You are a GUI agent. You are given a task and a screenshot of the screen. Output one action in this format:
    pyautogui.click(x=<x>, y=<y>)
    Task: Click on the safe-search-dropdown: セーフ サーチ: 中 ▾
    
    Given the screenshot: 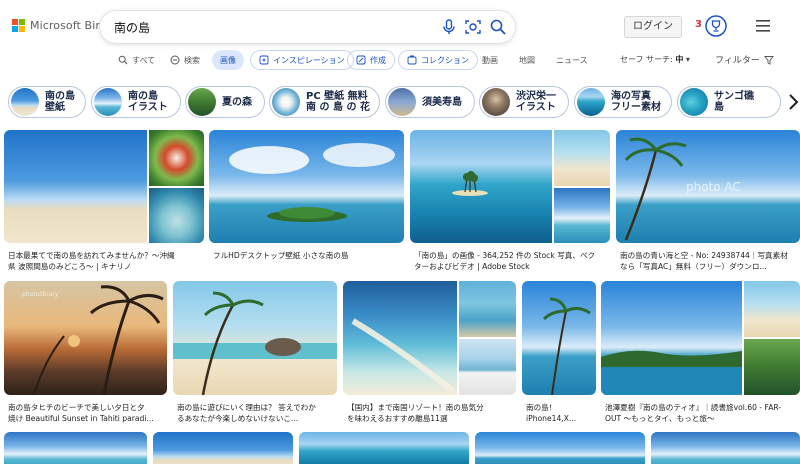 What is the action you would take?
    pyautogui.click(x=655, y=59)
    